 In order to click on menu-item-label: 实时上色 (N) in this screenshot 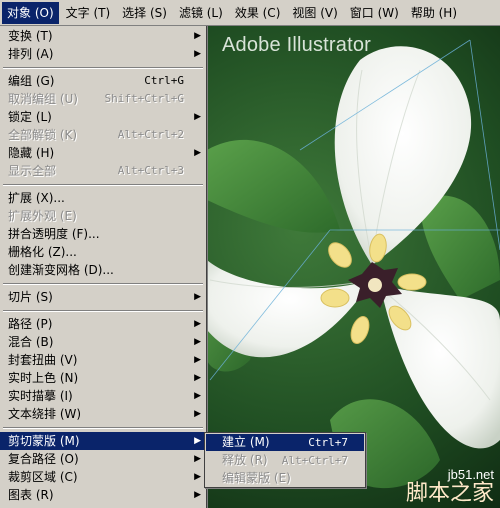, I will do `click(43, 378)`.